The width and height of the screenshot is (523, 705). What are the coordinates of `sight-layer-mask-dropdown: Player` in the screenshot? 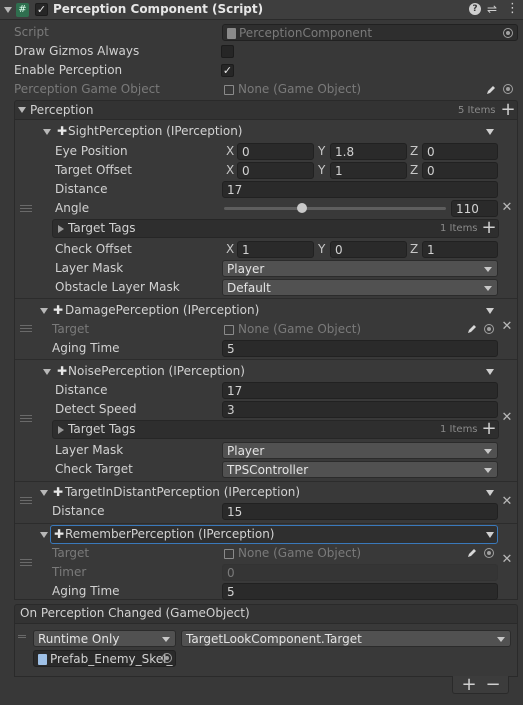 It's located at (360, 268).